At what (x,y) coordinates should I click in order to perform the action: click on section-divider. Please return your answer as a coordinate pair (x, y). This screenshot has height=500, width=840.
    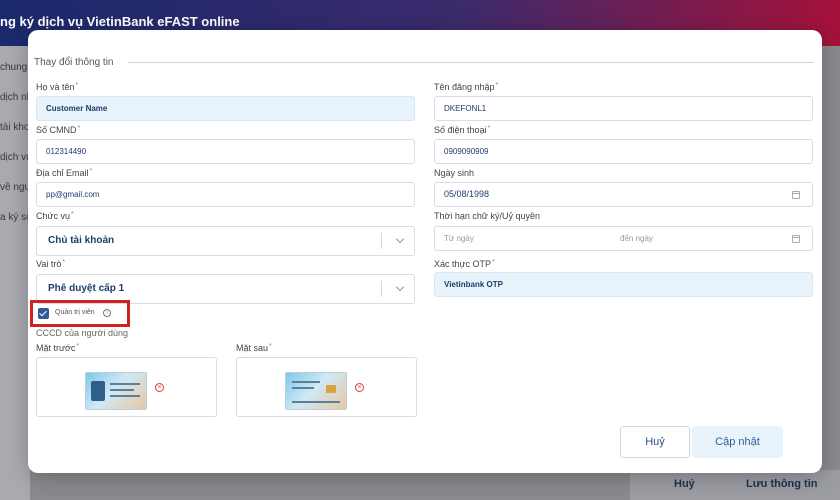
    Looking at the image, I should click on (471, 62).